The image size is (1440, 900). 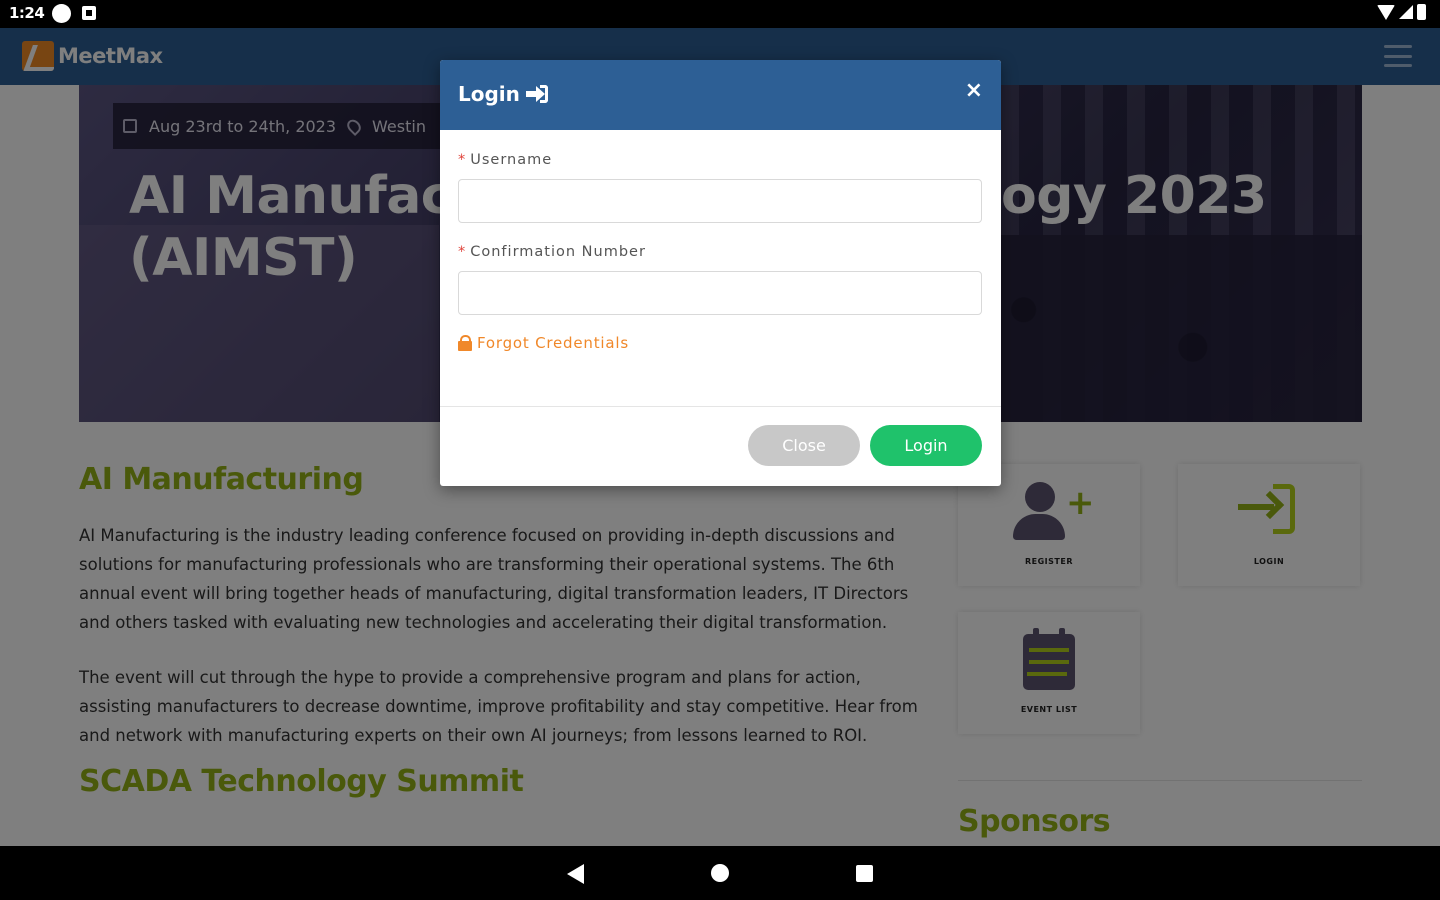 I want to click on modal-title-text: Login, so click(x=489, y=94).